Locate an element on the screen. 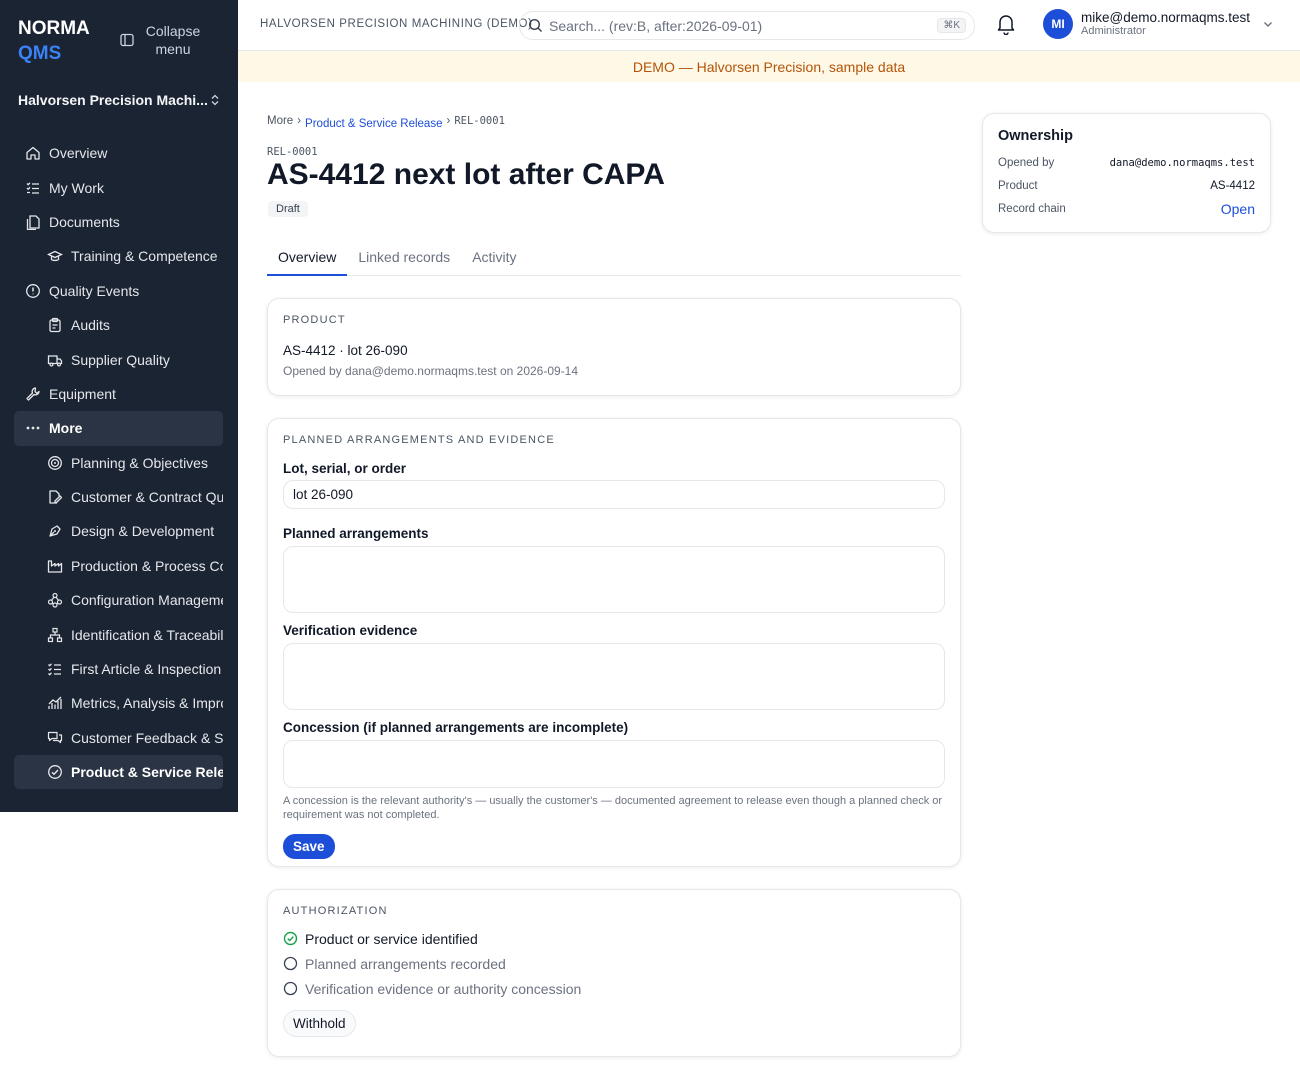 The width and height of the screenshot is (1300, 1086). sidebar-item-audits: Audits is located at coordinates (118, 325).